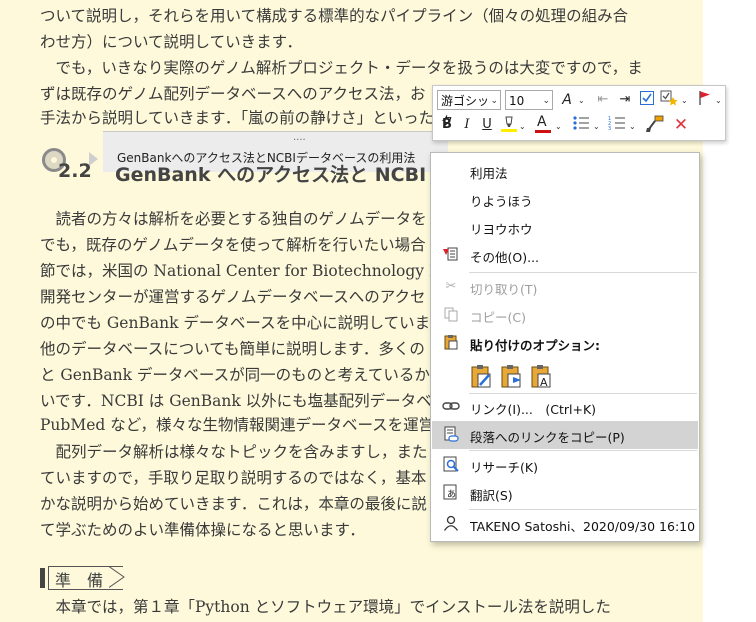 The width and height of the screenshot is (756, 622). Describe the element at coordinates (233, 297) in the screenshot. I see `body-text-line: 開発センターが運営するゲノムデータベースへのアクセ` at that location.